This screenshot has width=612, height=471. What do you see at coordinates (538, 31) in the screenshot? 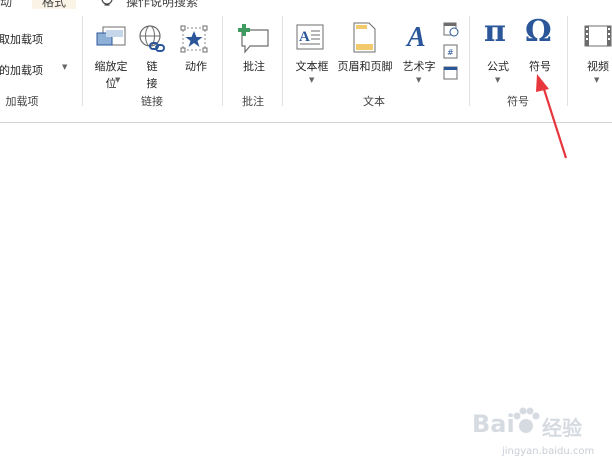
I see `symbol-icon: Ω` at bounding box center [538, 31].